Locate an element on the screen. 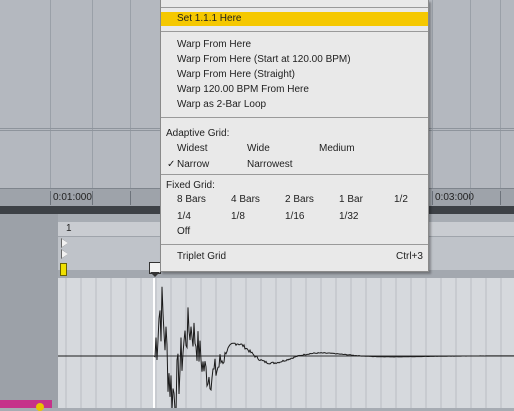 Image resolution: width=514 pixels, height=411 pixels. menu-item-triplet-shortcut: Ctrl+3 is located at coordinates (409, 256).